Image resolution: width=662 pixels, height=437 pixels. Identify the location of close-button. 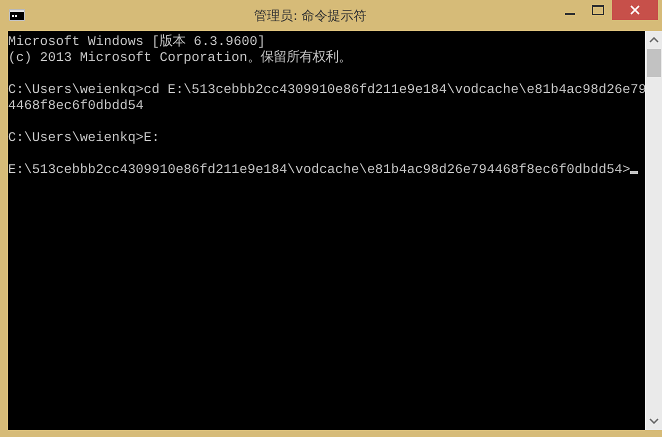
(635, 10).